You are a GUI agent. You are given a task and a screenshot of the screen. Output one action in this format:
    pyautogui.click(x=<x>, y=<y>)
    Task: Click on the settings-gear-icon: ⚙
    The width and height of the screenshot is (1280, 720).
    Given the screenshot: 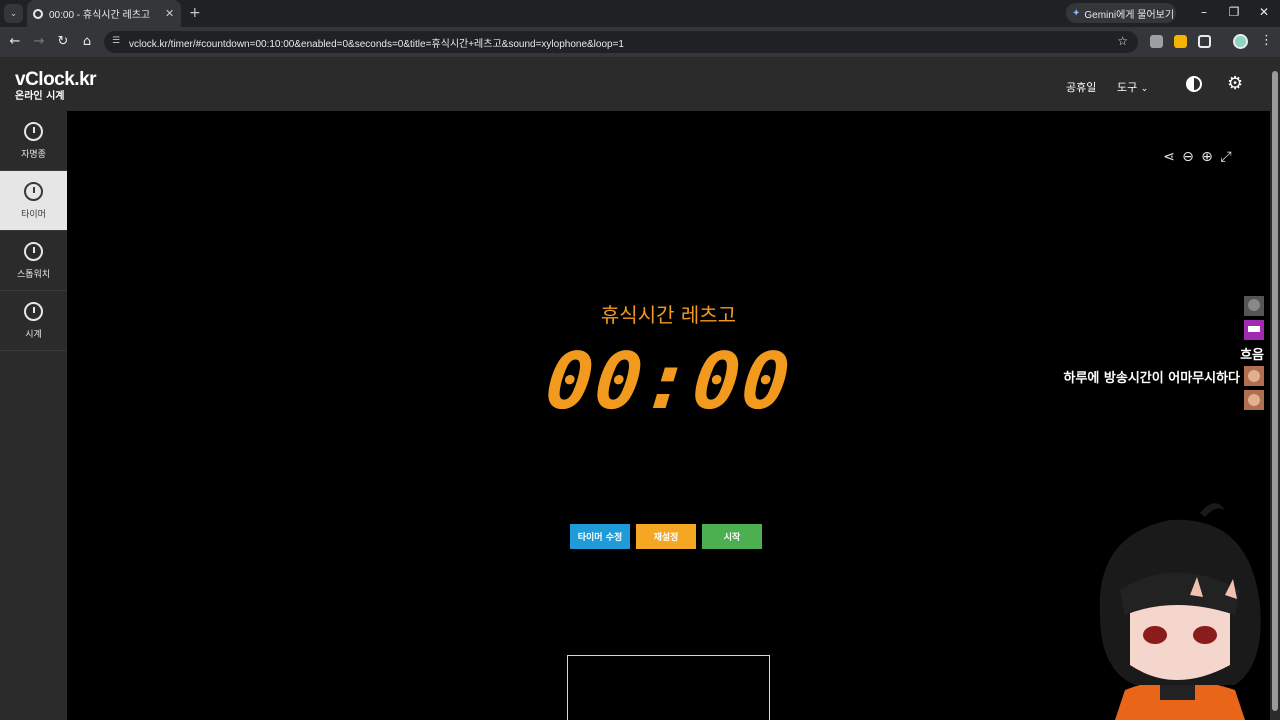 What is the action you would take?
    pyautogui.click(x=1235, y=83)
    